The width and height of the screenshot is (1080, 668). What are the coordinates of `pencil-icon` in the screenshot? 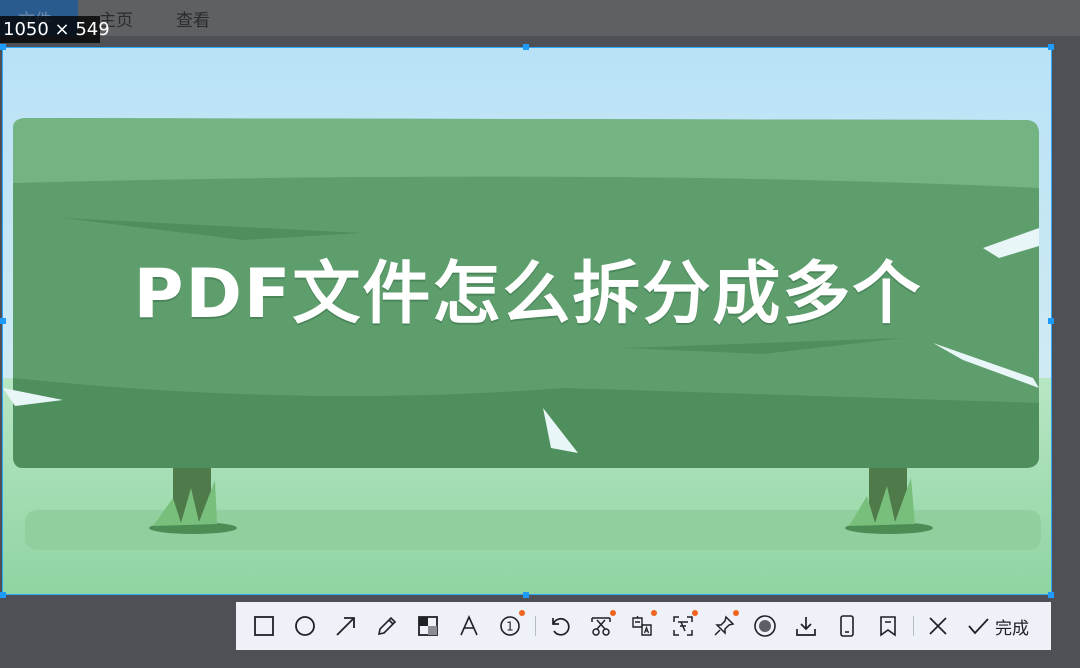 It's located at (387, 626).